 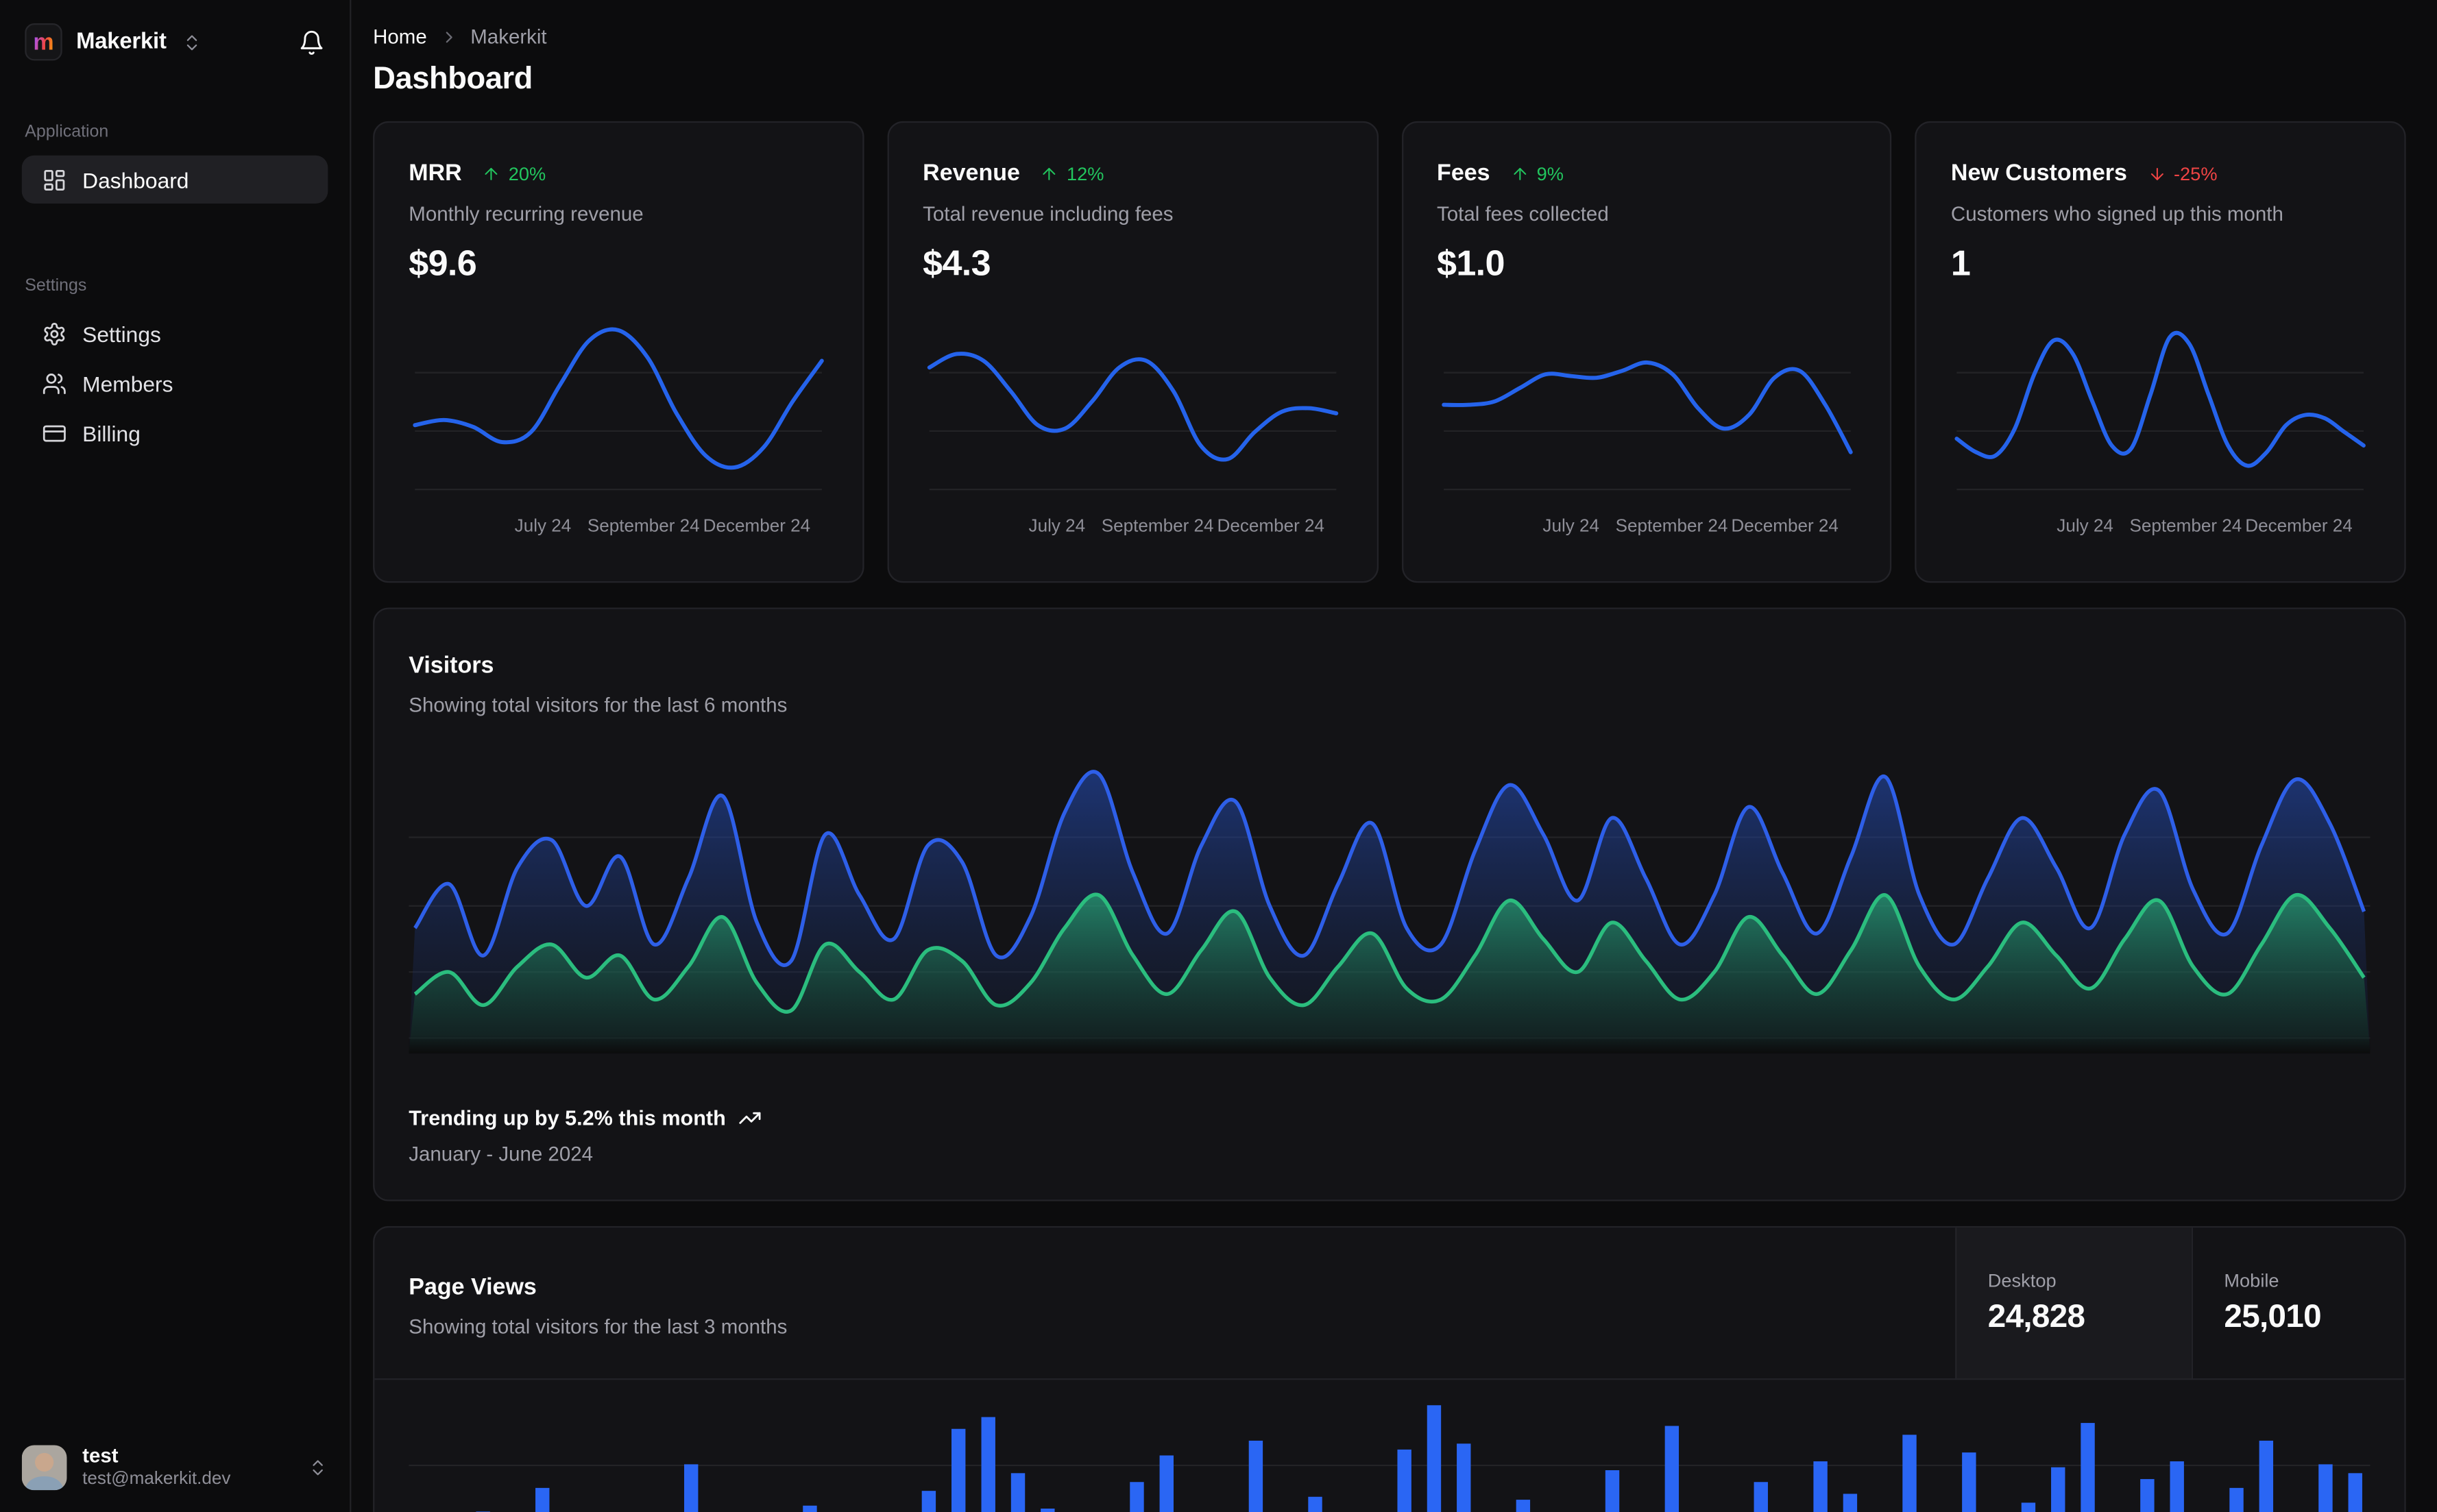 I want to click on stat-title: Revenue, so click(x=972, y=174).